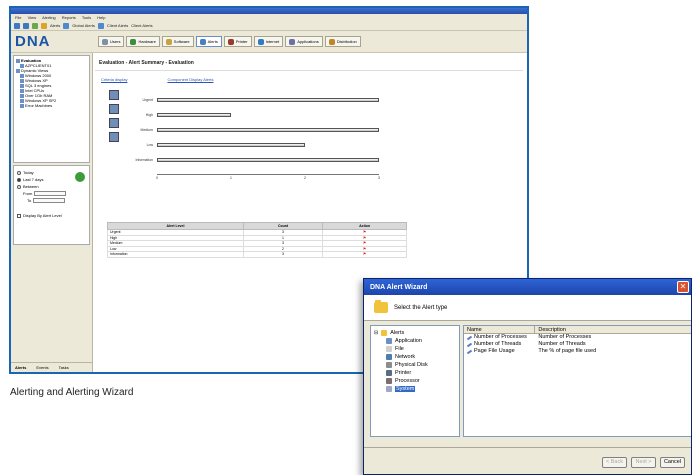 The image size is (692, 475). What do you see at coordinates (469, 344) in the screenshot?
I see `pen-icon` at bounding box center [469, 344].